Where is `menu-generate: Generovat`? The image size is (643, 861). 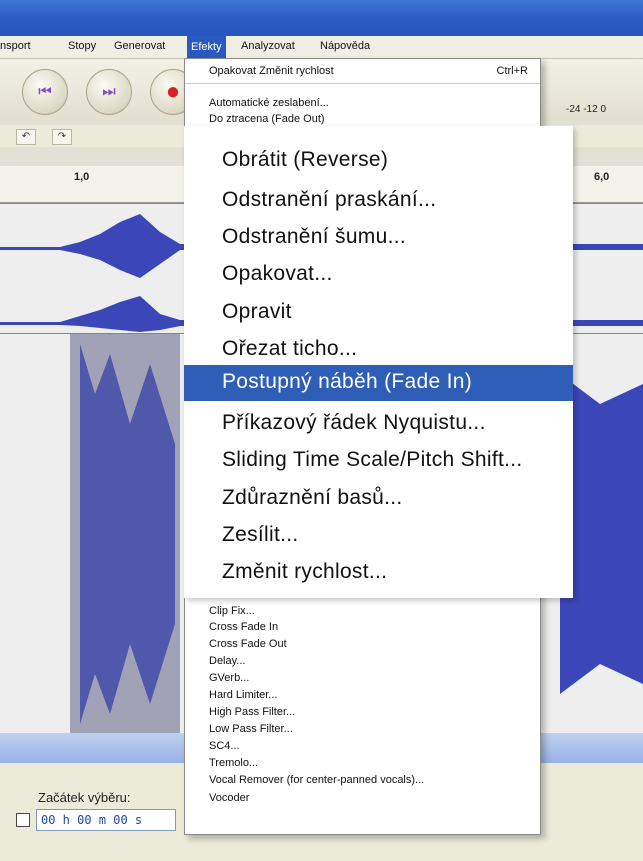 menu-generate: Generovat is located at coordinates (139, 46).